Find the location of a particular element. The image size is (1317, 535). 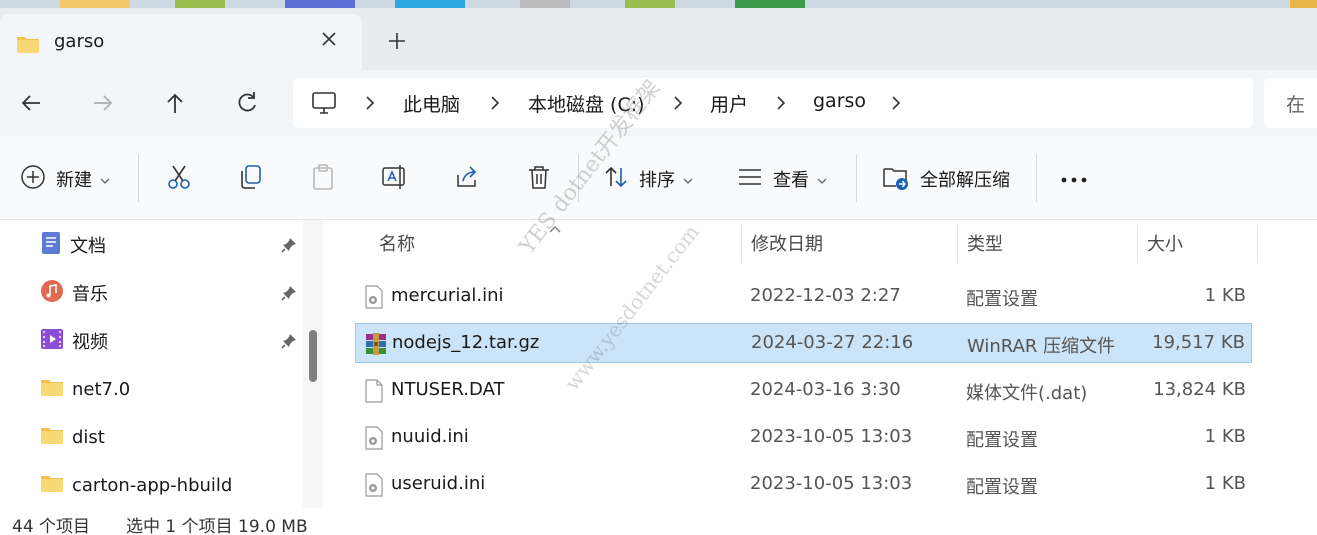

more-button is located at coordinates (1074, 179).